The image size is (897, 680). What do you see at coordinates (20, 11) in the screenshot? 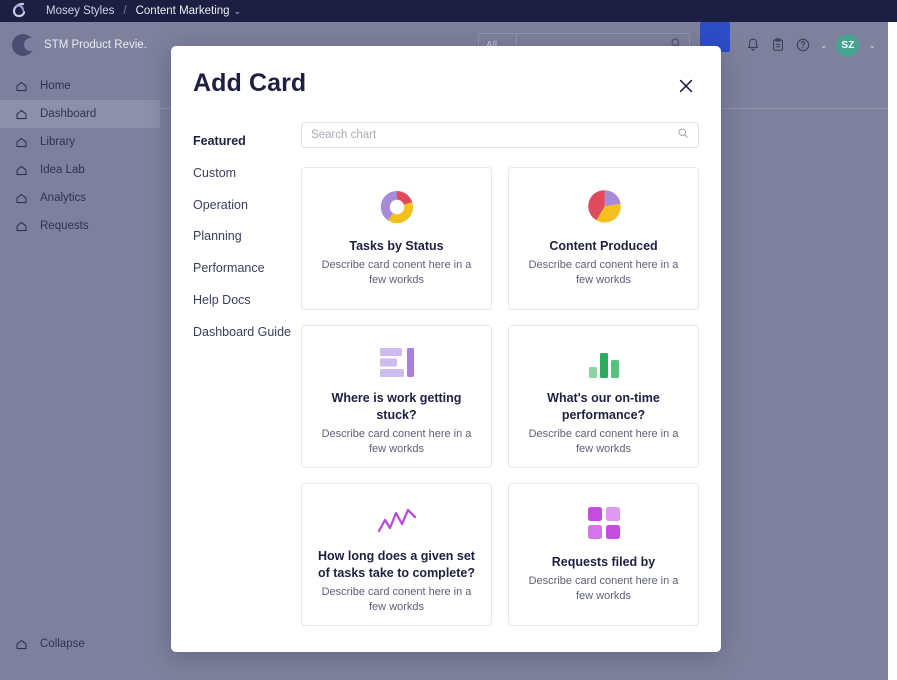
I see `link-logo-icon` at bounding box center [20, 11].